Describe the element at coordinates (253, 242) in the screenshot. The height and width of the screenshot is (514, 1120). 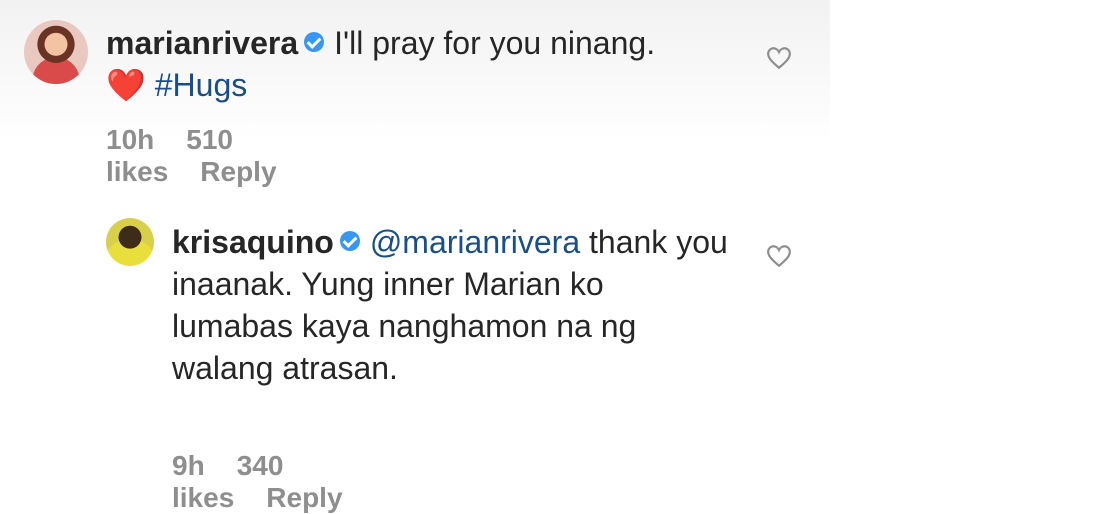
I see `username: krisaquino` at that location.